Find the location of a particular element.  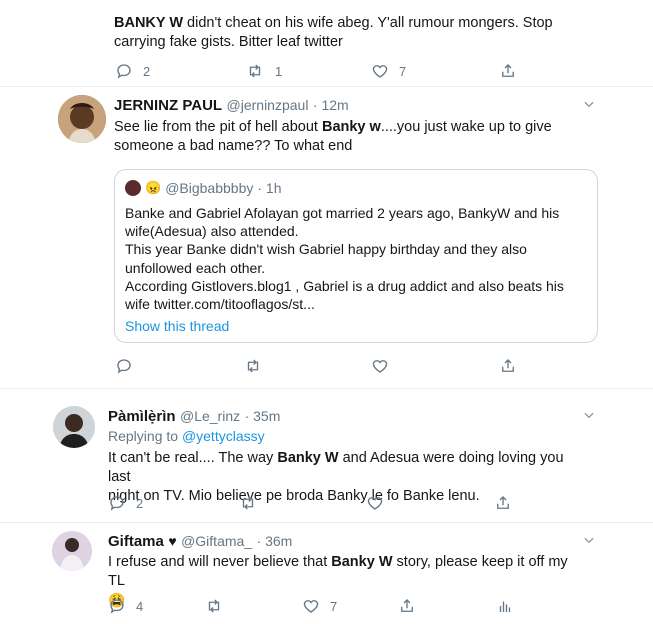

retweet-count: 1 is located at coordinates (279, 71).